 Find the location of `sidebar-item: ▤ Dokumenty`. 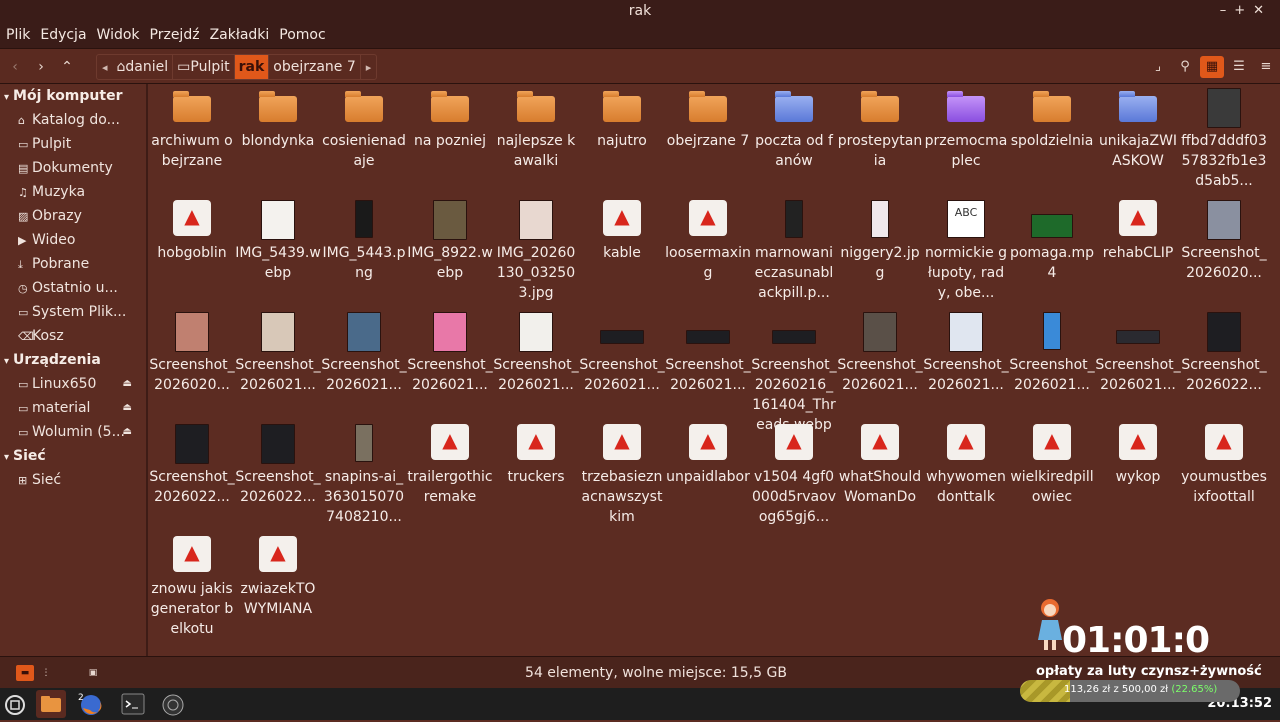

sidebar-item: ▤ Dokumenty is located at coordinates (73, 168).